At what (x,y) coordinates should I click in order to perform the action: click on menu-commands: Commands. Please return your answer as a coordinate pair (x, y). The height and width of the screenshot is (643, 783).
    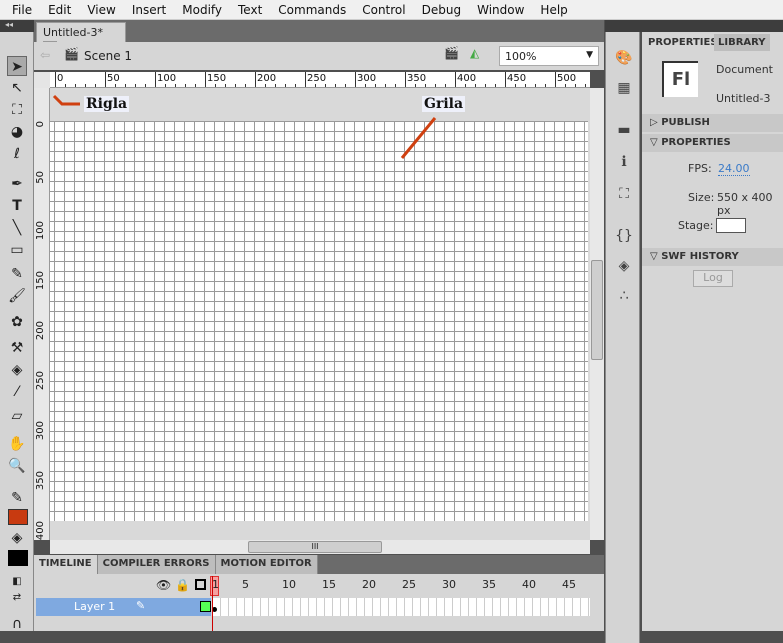
    Looking at the image, I should click on (312, 10).